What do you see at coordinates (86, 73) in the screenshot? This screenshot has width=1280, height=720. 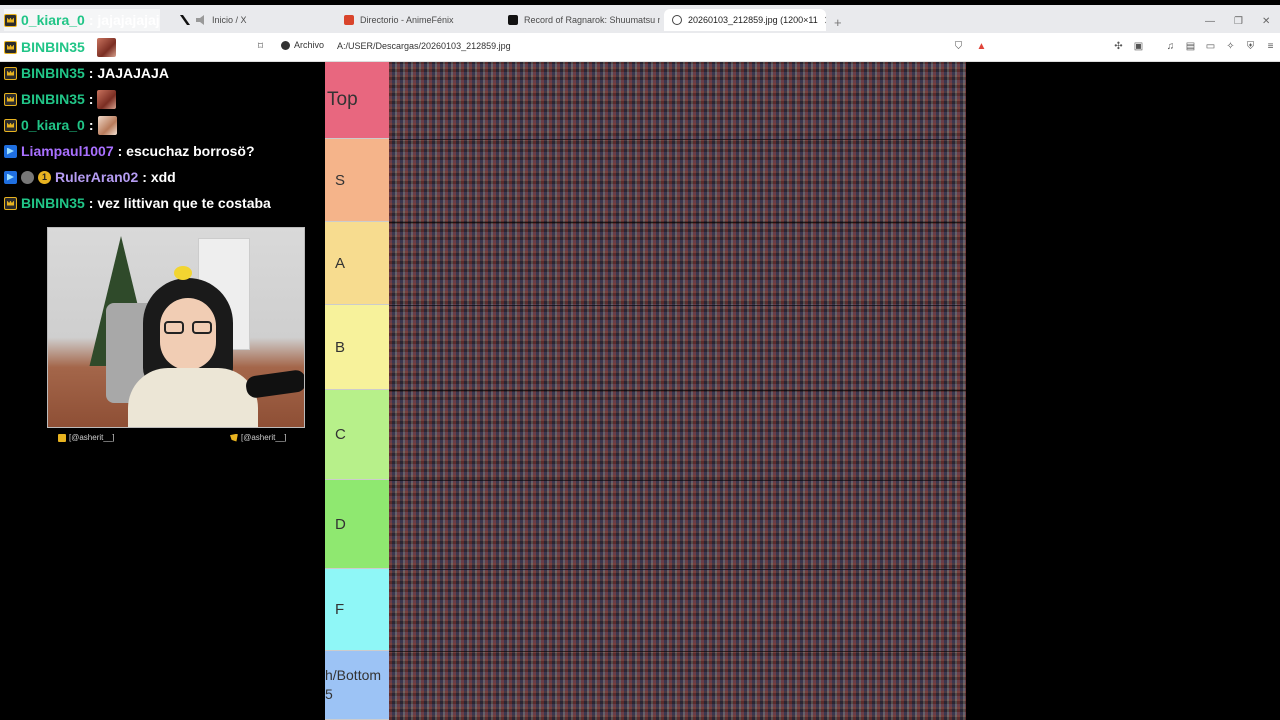 I see `chat-message: BINBIN35 : JAJAJAJA` at bounding box center [86, 73].